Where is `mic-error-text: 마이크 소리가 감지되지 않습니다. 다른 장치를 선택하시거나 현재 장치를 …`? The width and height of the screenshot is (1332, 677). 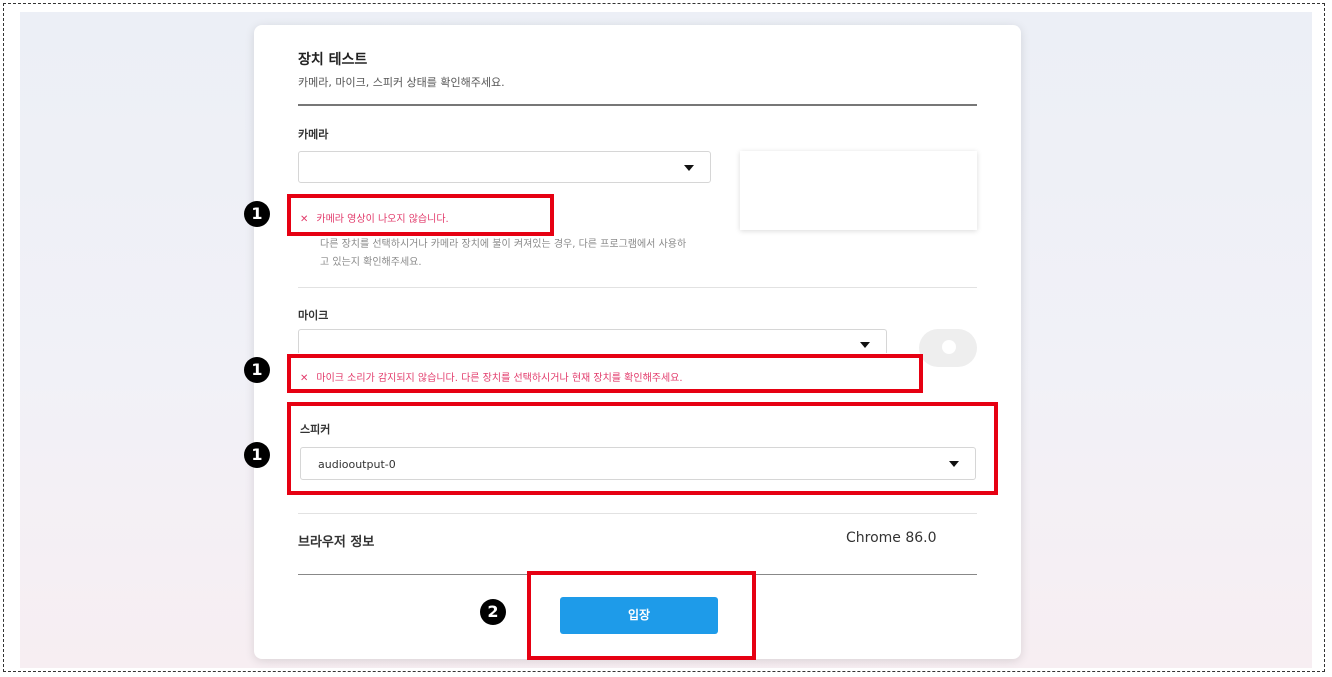 mic-error-text: 마이크 소리가 감지되지 않습니다. 다른 장치를 선택하시거나 현재 장치를 … is located at coordinates (499, 378).